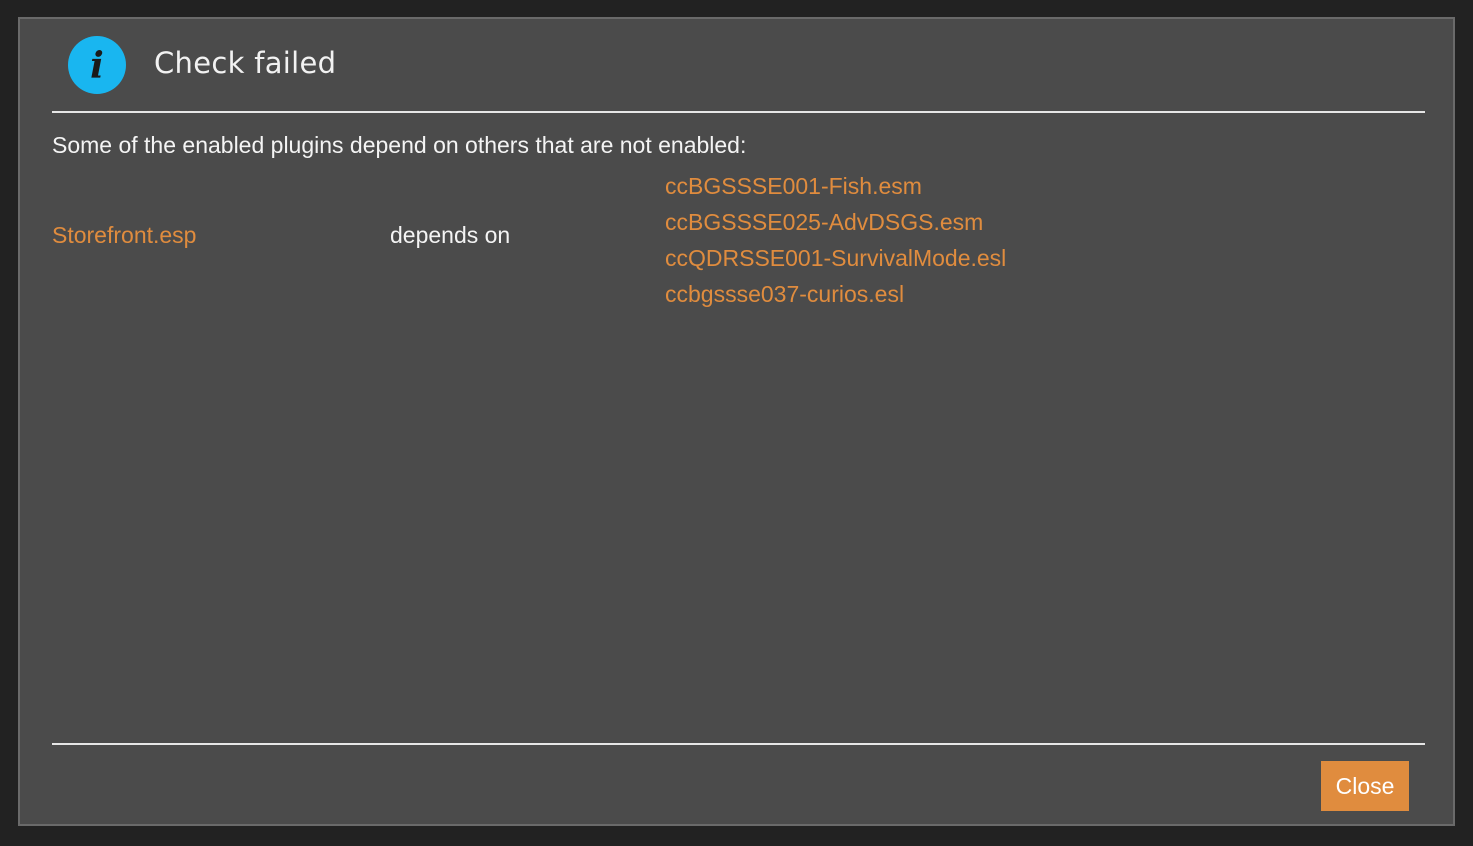 The width and height of the screenshot is (1473, 846). Describe the element at coordinates (836, 258) in the screenshot. I see `dependency-item: ccQDRSSE001-SurvivalMode.esl` at that location.